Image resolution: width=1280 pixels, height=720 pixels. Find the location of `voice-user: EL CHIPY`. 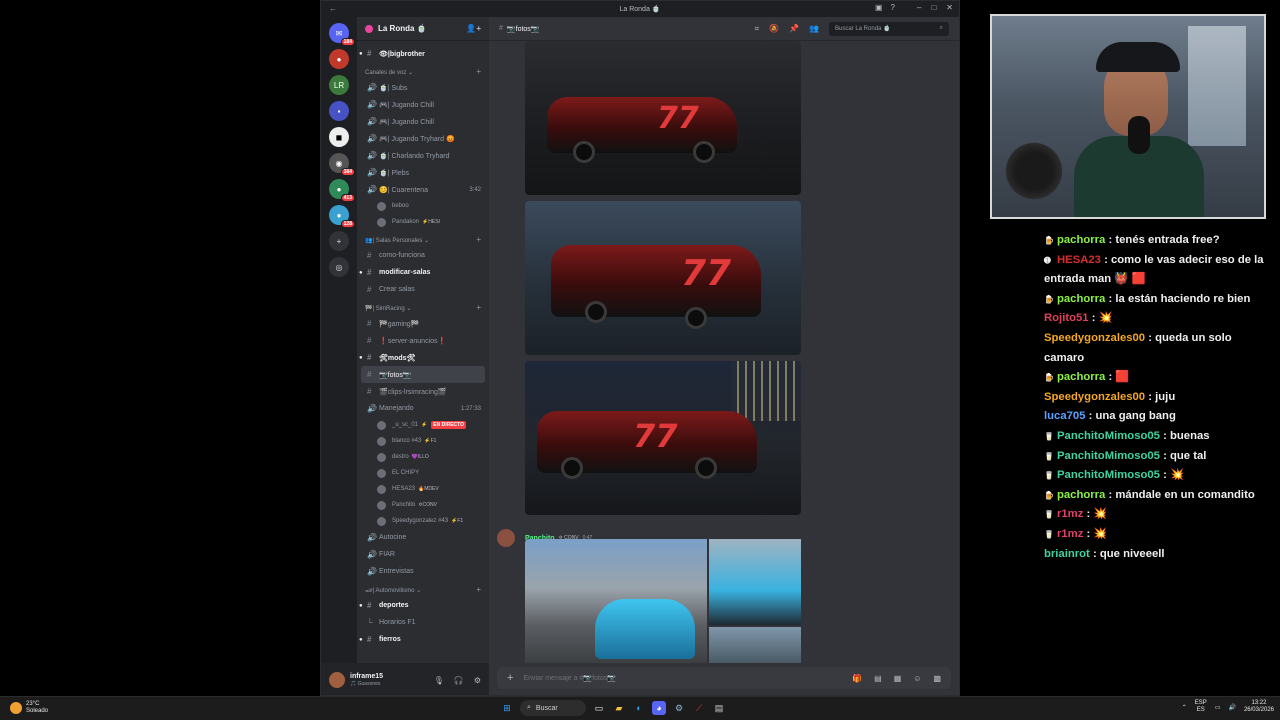

voice-user: EL CHIPY is located at coordinates (423, 473).